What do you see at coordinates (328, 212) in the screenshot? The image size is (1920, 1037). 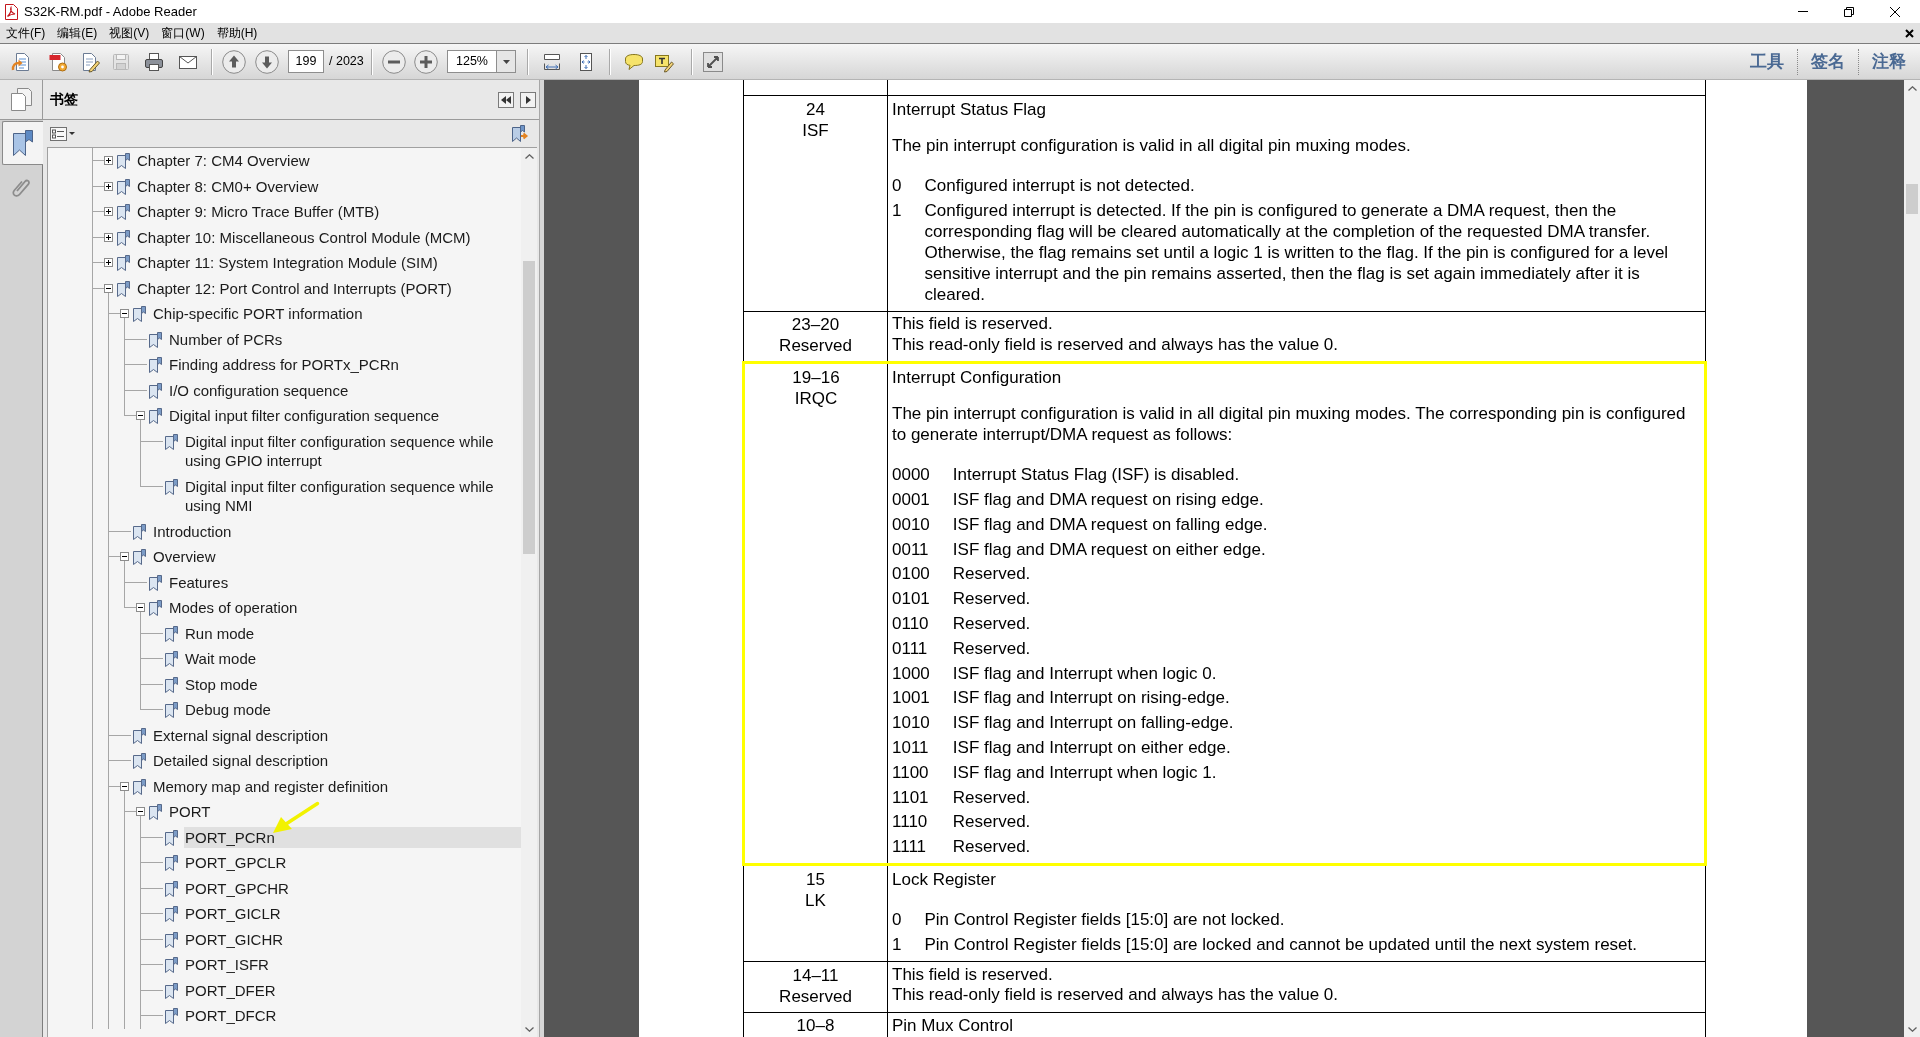 I see `bookmark-item: Chapter 9: Micro Trace Buffer (MTB)` at bounding box center [328, 212].